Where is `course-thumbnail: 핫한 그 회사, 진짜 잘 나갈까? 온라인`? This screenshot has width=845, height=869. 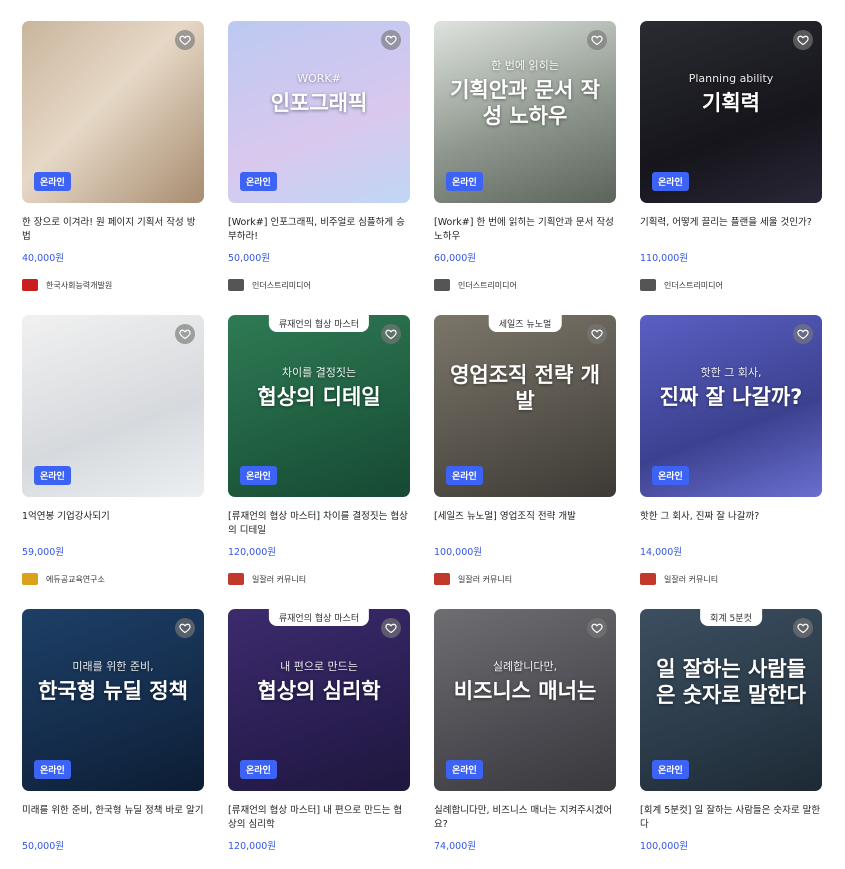
course-thumbnail: 핫한 그 회사, 진짜 잘 나갈까? 온라인 is located at coordinates (731, 406).